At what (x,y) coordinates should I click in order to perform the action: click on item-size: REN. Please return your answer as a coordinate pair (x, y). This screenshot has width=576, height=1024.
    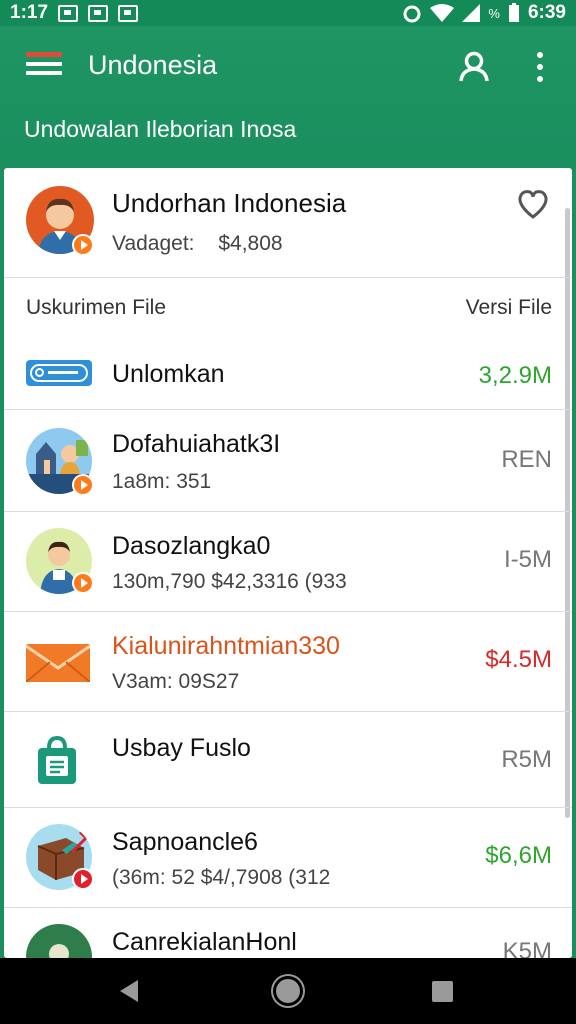
    Looking at the image, I should click on (526, 459).